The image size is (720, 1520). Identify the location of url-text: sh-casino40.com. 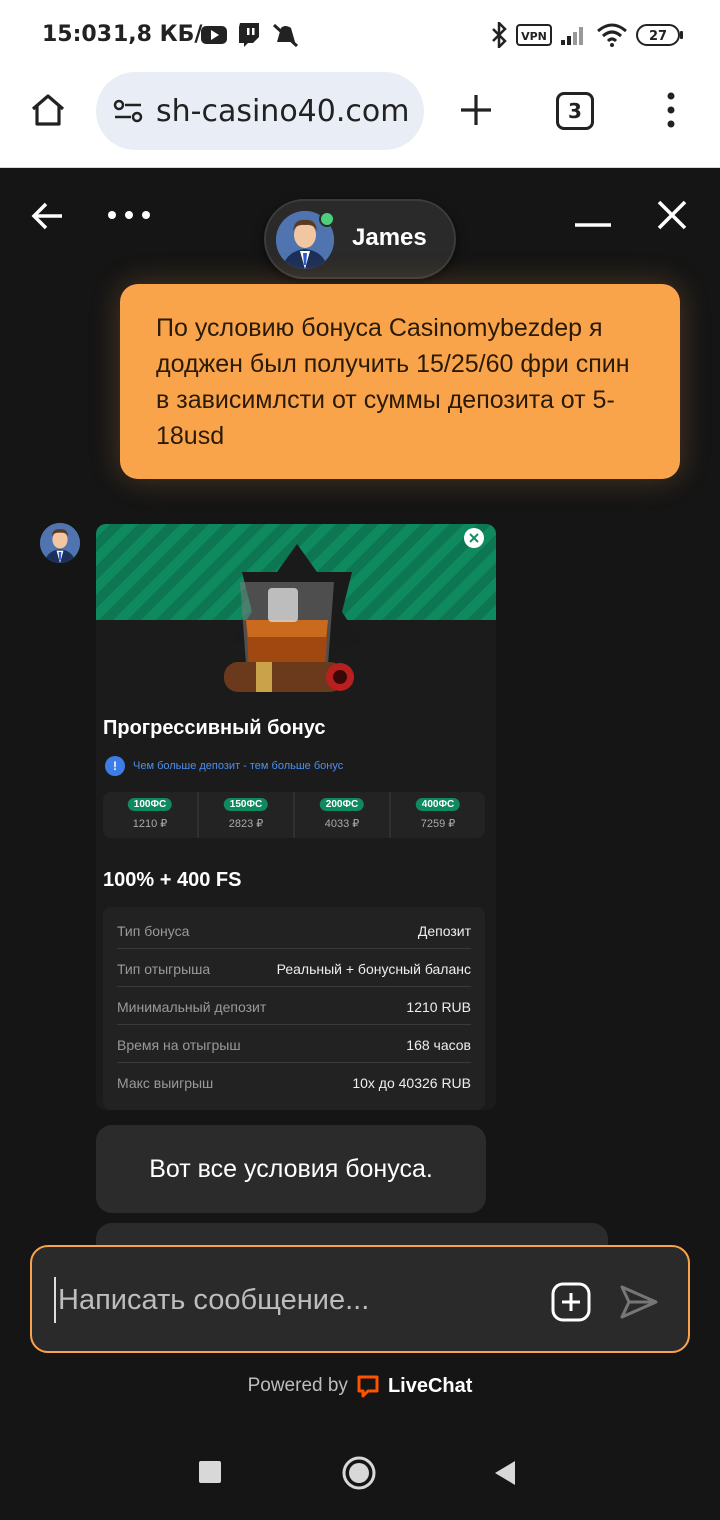
(283, 111).